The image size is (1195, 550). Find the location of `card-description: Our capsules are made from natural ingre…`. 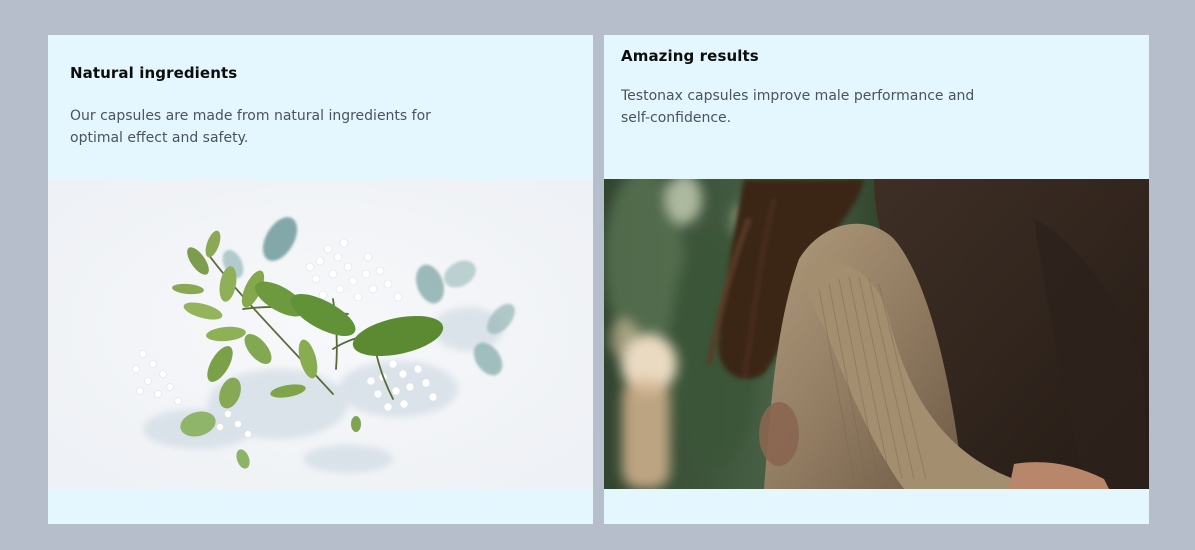

card-description: Our capsules are made from natural ingre… is located at coordinates (250, 127).